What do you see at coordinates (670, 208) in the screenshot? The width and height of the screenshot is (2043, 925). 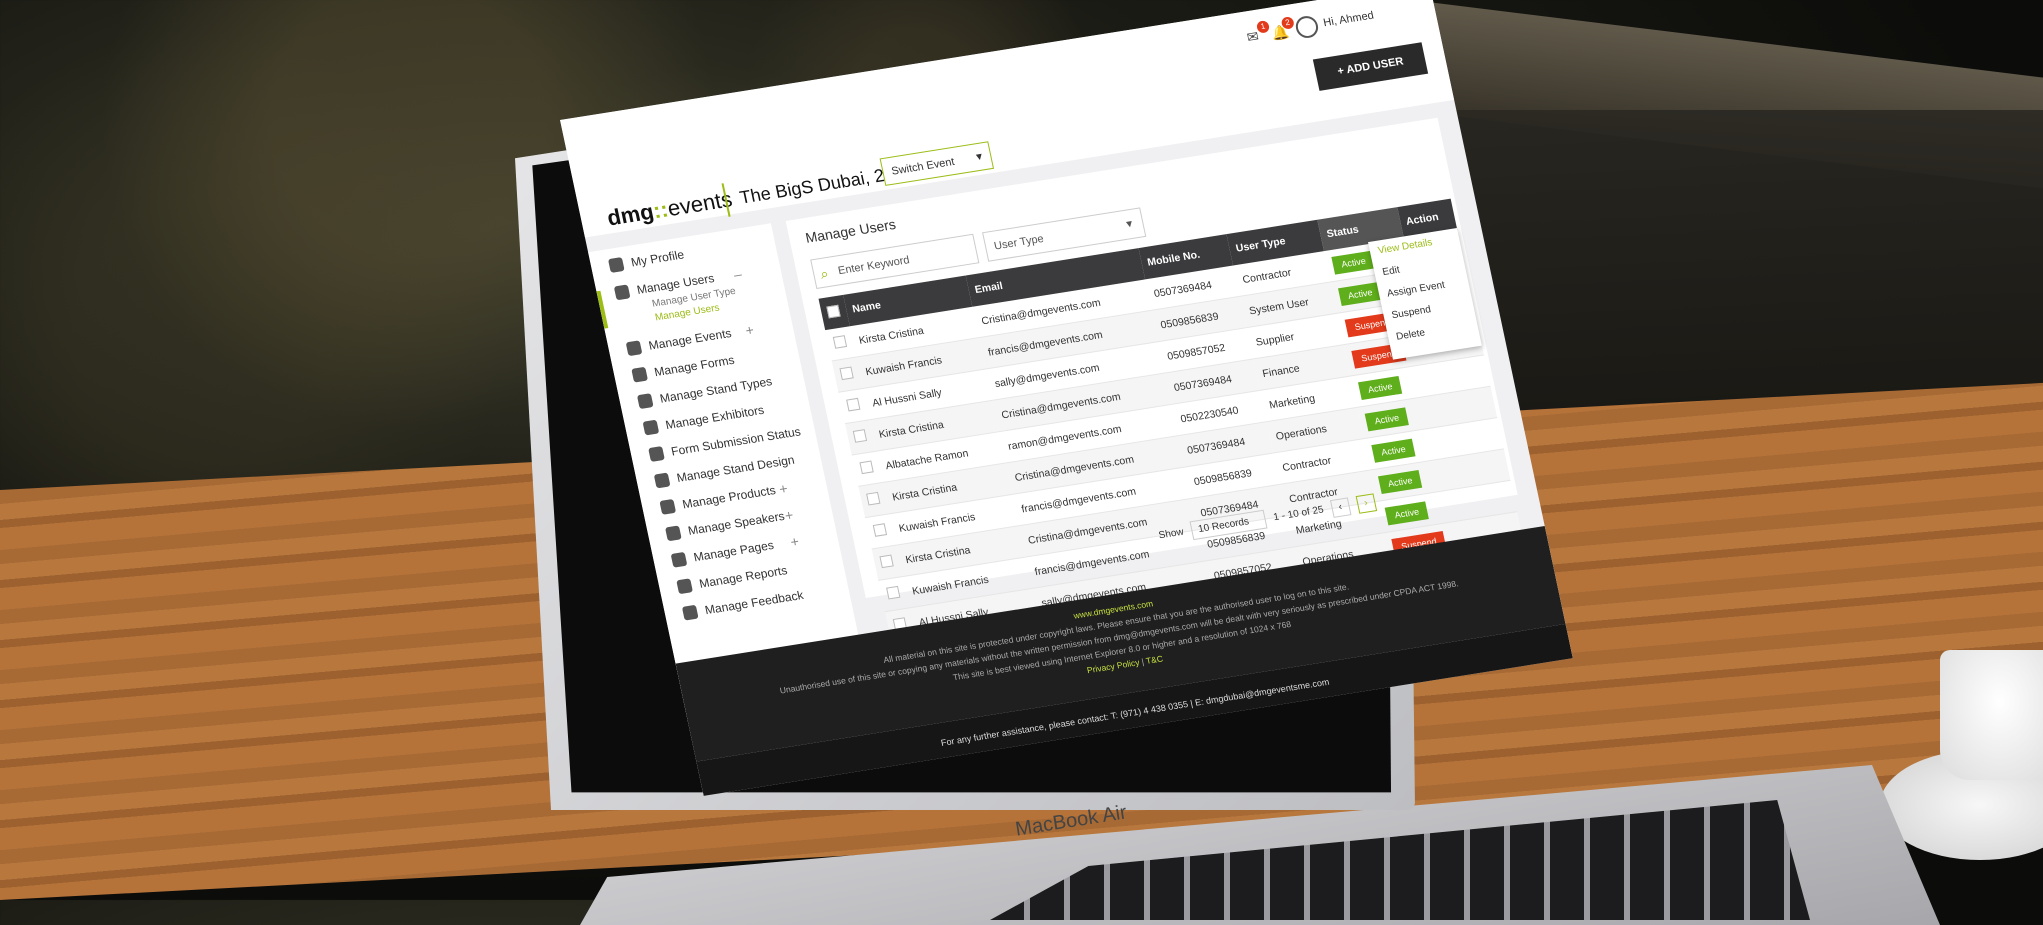 I see `logo: dmg::events` at bounding box center [670, 208].